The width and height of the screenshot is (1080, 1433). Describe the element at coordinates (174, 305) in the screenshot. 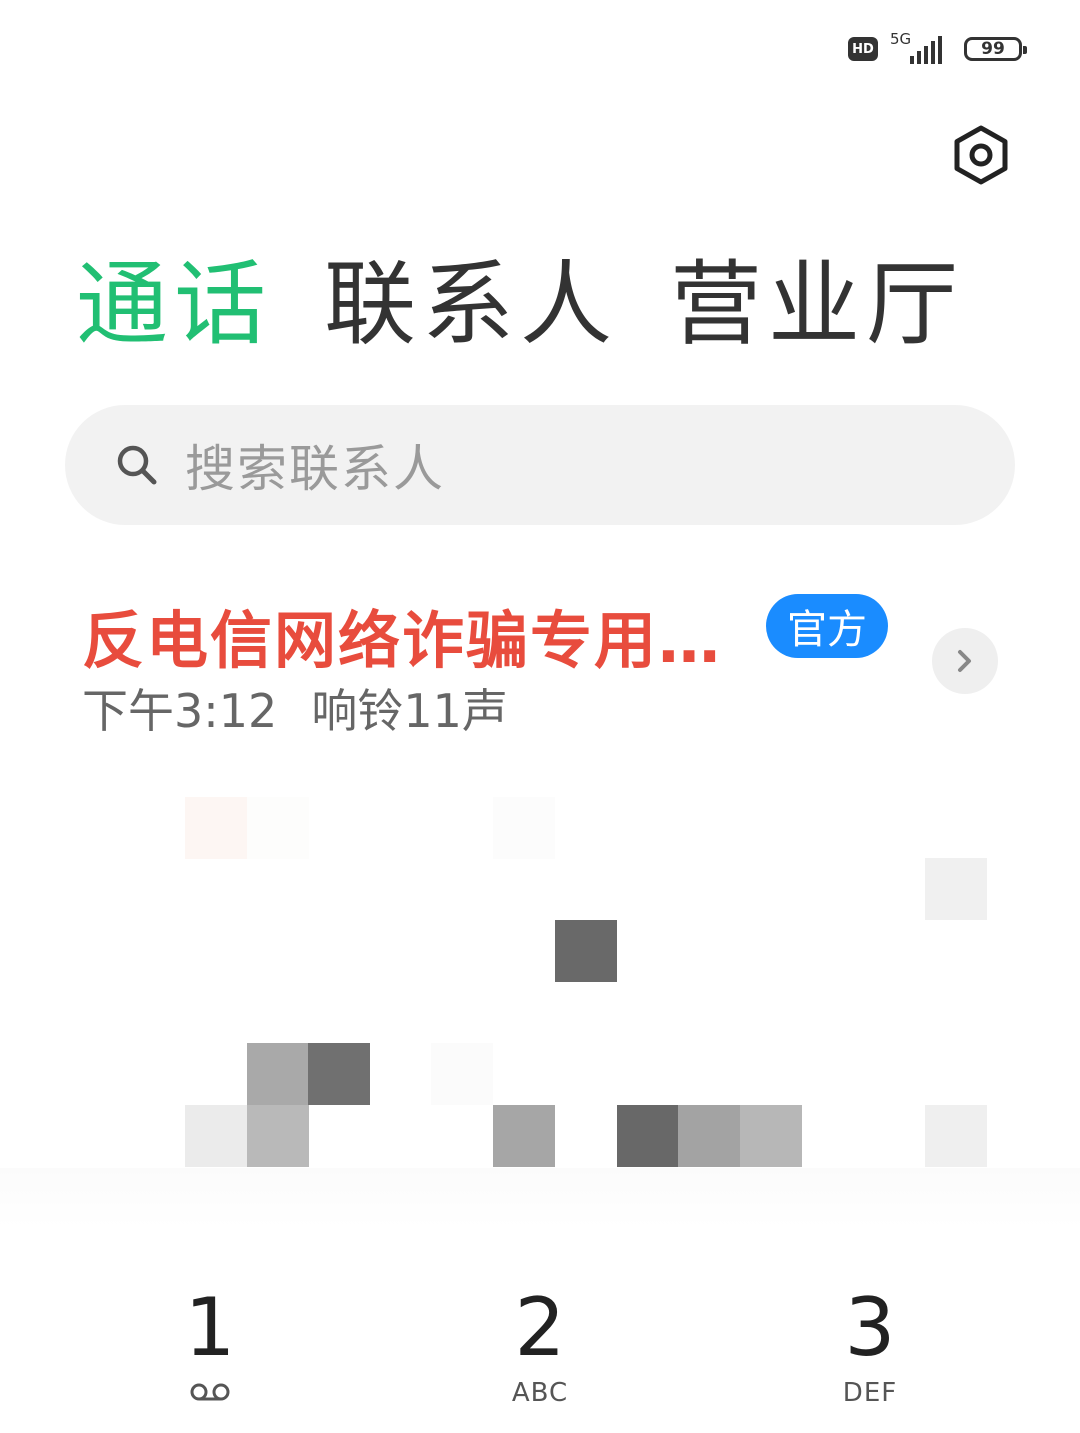

I see `tab-calls: 通话` at that location.